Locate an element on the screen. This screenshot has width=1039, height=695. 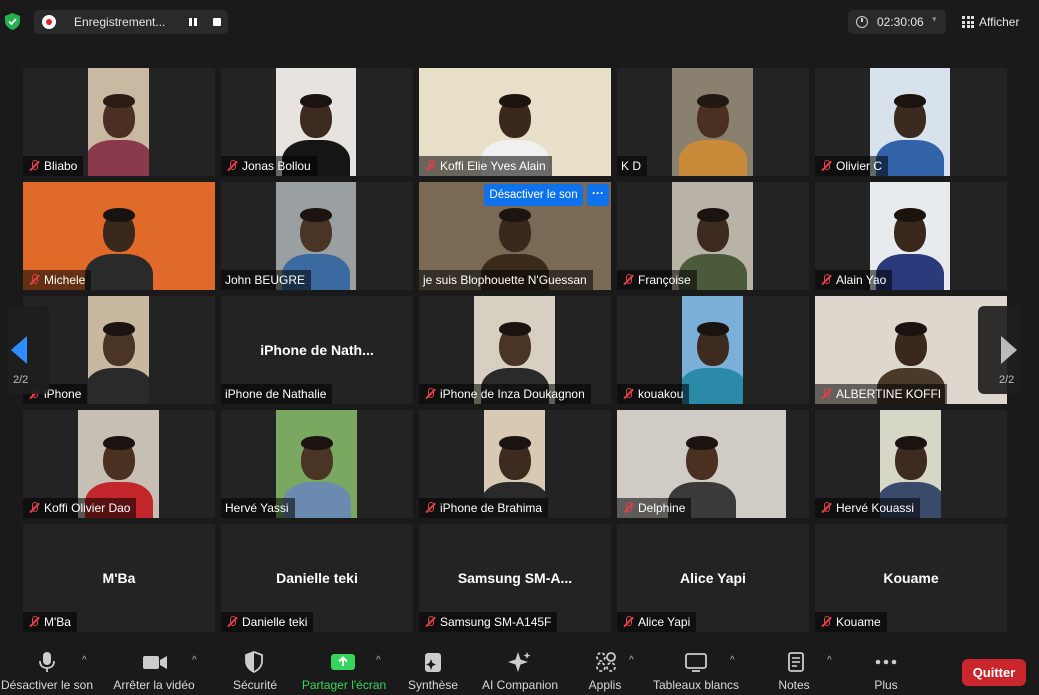
participant-tile: Kouame Kouame is located at coordinates (911, 578).